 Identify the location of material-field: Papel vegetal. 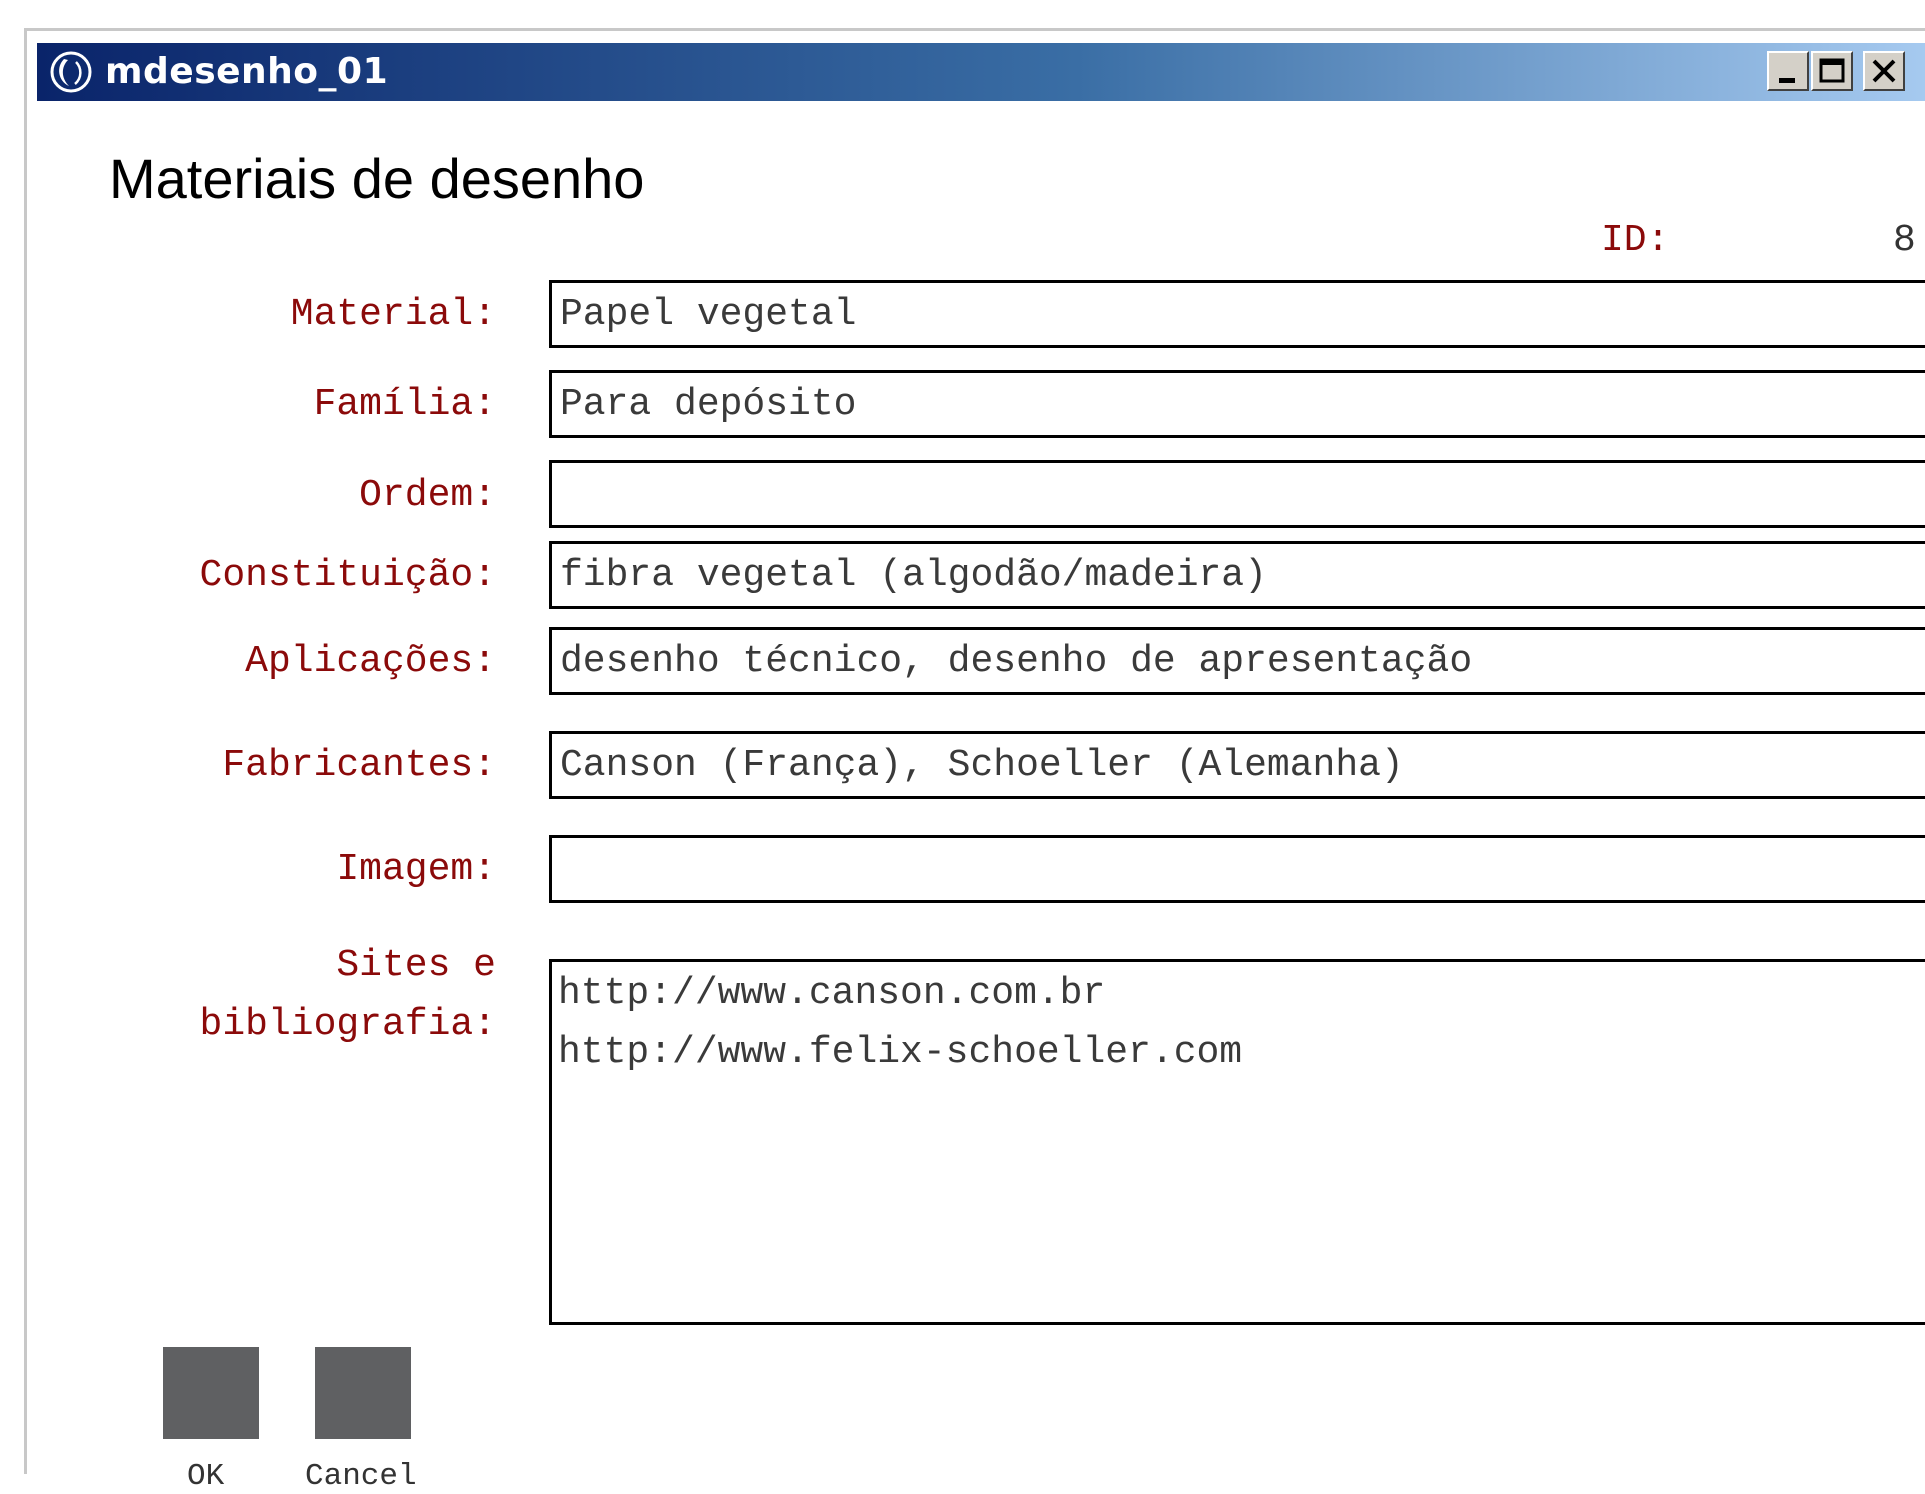
(1237, 314).